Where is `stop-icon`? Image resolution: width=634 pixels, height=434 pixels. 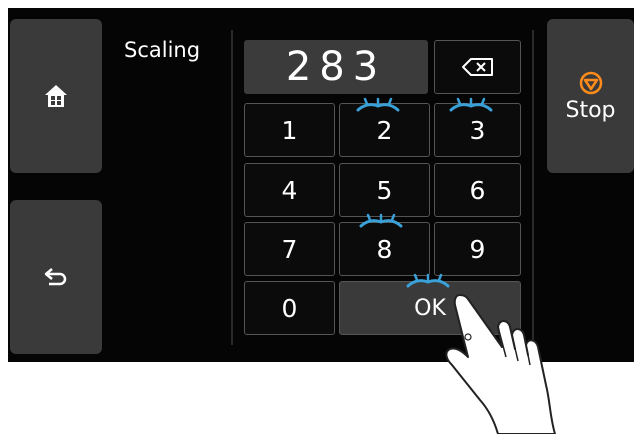
stop-icon is located at coordinates (590, 82).